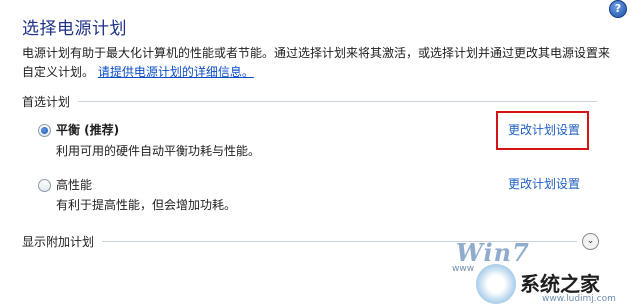 The image size is (635, 307). What do you see at coordinates (579, 299) in the screenshot?
I see `watermark-url: www.ludimj.com` at bounding box center [579, 299].